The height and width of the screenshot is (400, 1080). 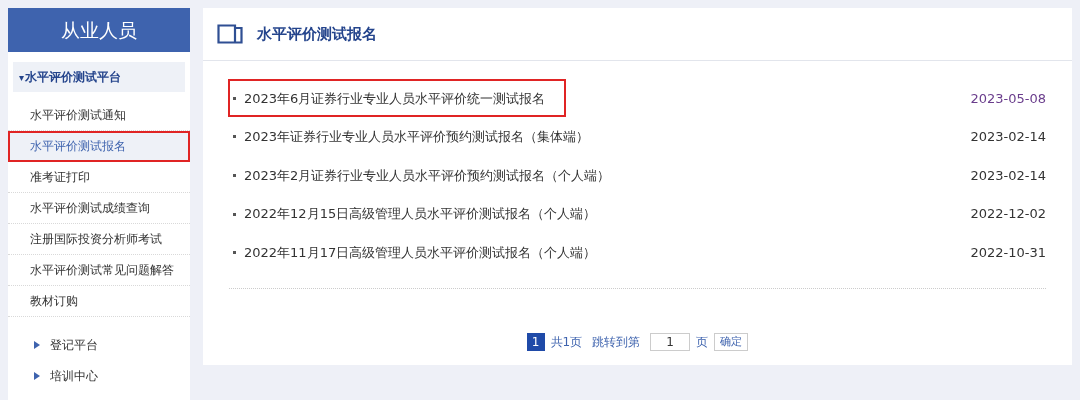 I want to click on news-item: 2023年6月证券行业专业人员水平评价统一测试报名, so click(x=397, y=98).